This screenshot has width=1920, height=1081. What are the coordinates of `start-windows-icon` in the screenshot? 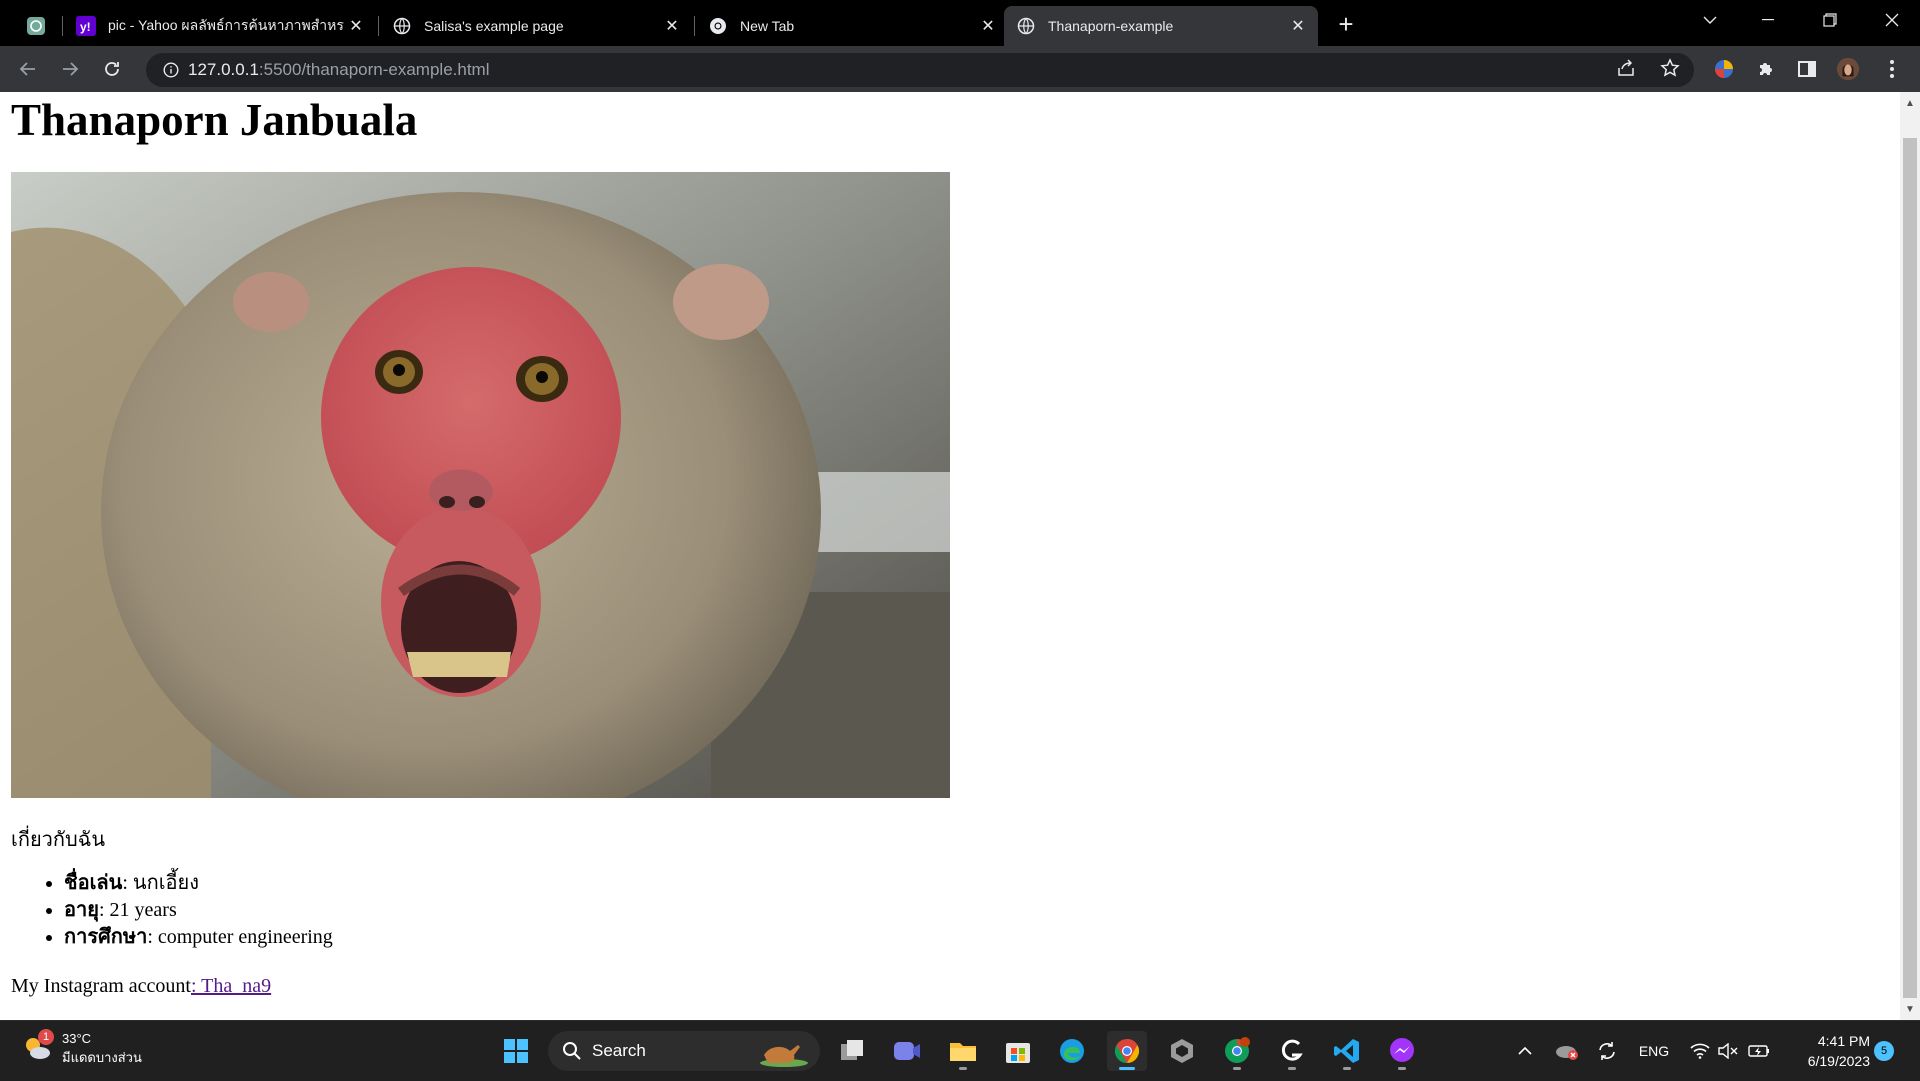 It's located at (516, 1051).